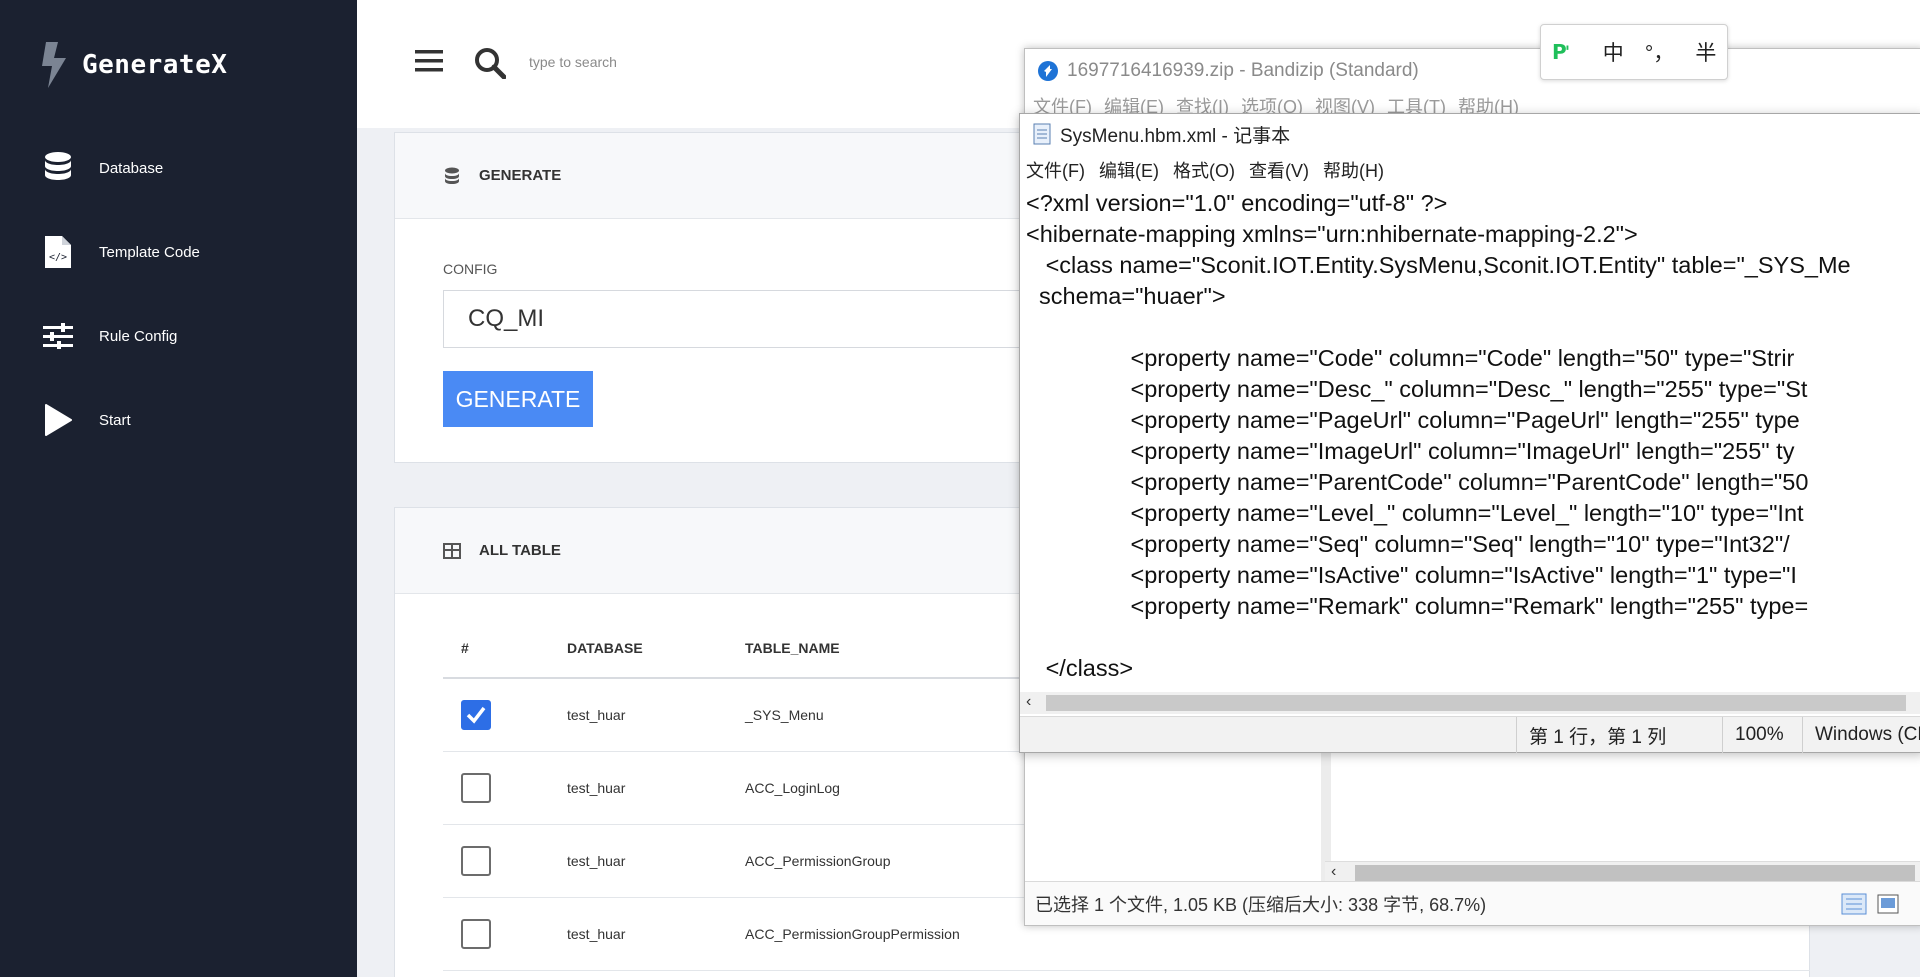 This screenshot has width=1920, height=977. Describe the element at coordinates (490, 63) in the screenshot. I see `search-icon` at that location.